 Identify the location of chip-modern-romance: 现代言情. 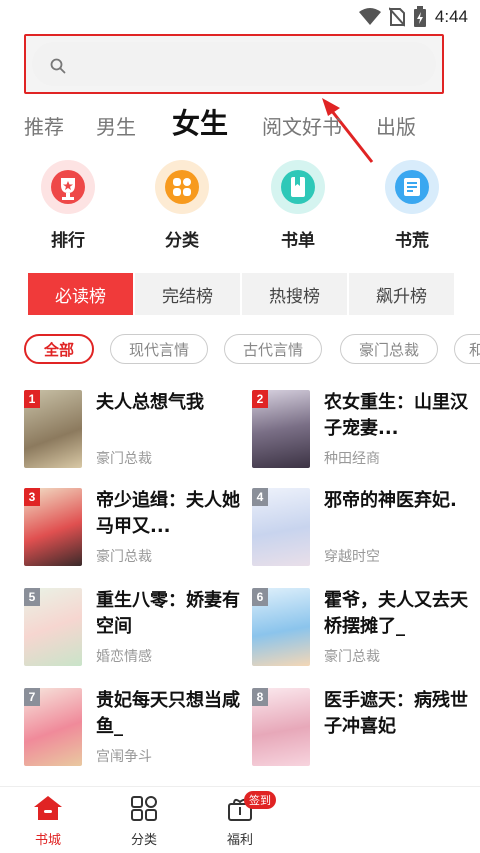
(159, 349).